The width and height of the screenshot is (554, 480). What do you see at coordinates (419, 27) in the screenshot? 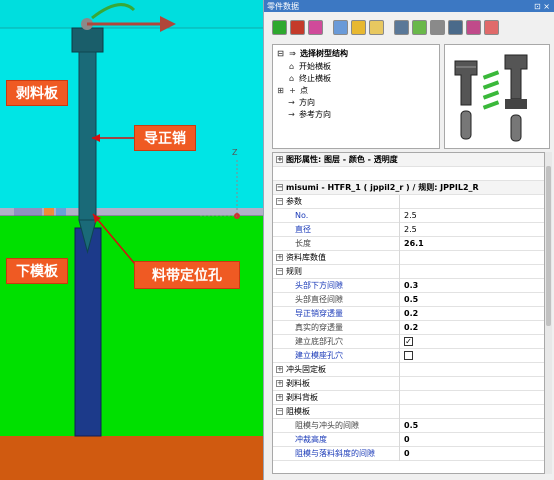
I see `settings-icon` at bounding box center [419, 27].